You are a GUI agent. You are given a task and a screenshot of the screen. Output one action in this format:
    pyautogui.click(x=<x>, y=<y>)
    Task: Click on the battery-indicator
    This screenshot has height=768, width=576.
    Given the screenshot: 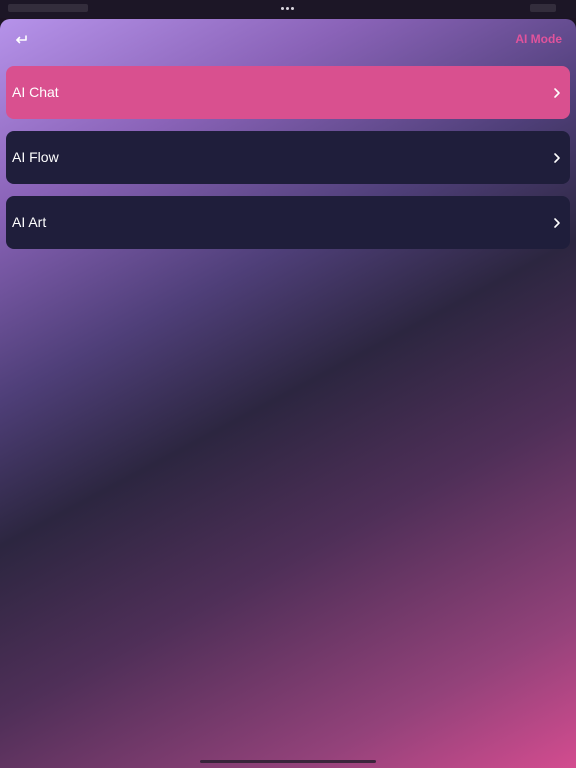 What is the action you would take?
    pyautogui.click(x=543, y=8)
    